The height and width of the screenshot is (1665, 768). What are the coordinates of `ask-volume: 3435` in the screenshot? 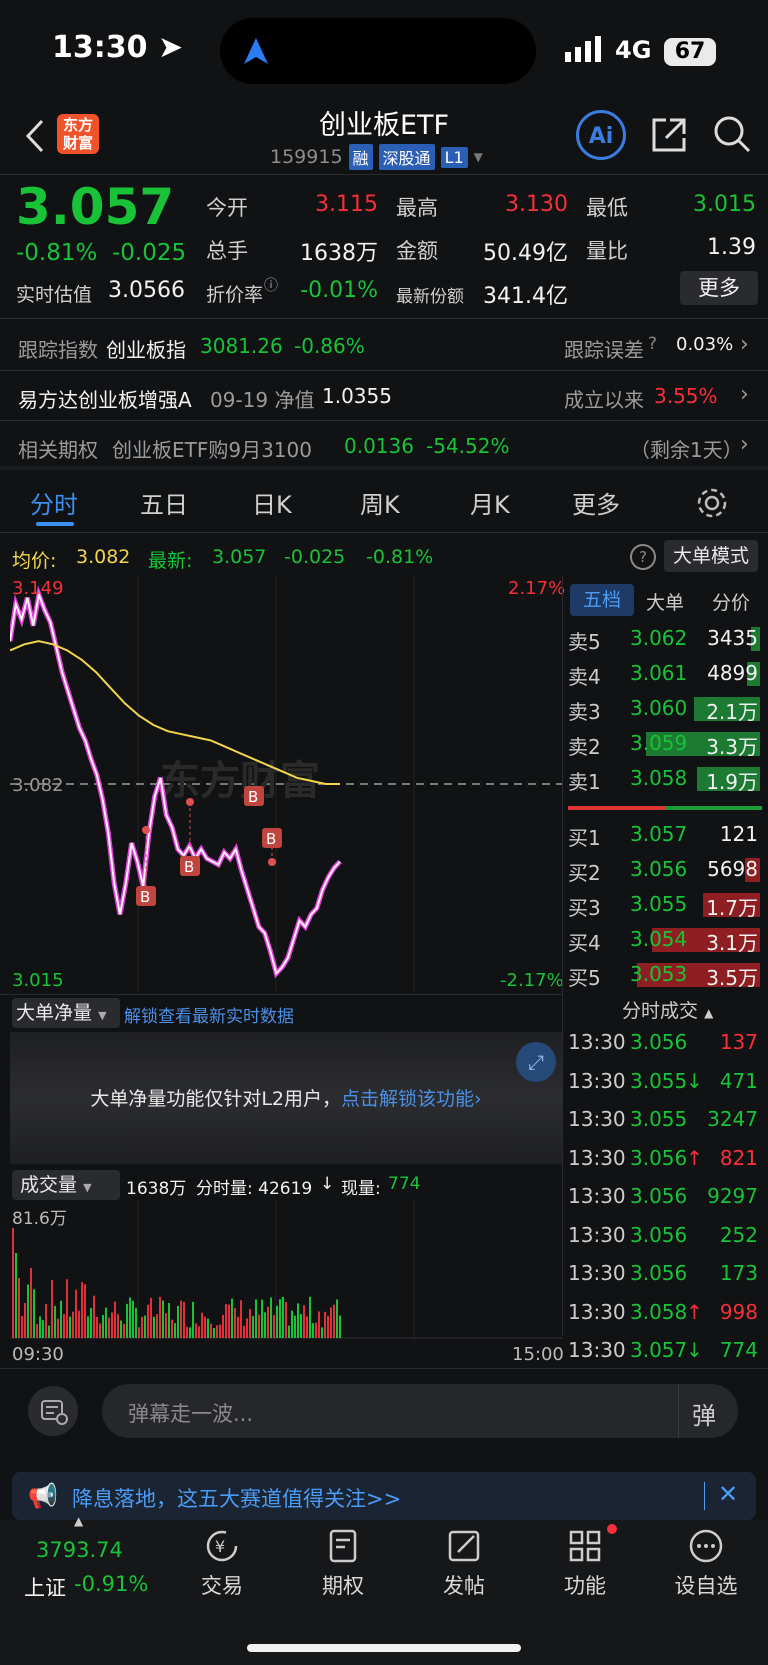 It's located at (732, 638).